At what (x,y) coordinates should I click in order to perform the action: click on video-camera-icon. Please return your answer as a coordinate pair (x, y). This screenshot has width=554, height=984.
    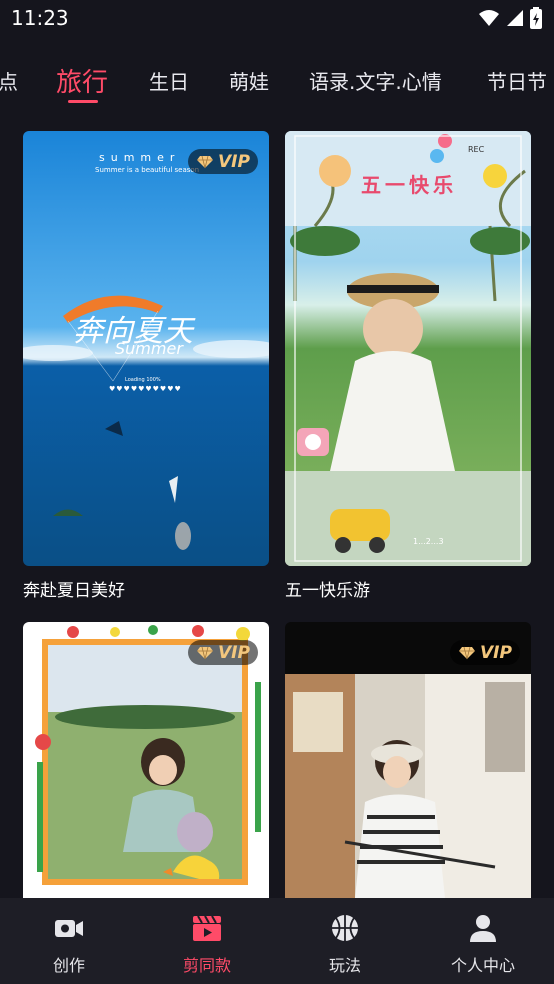
    Looking at the image, I should click on (69, 928).